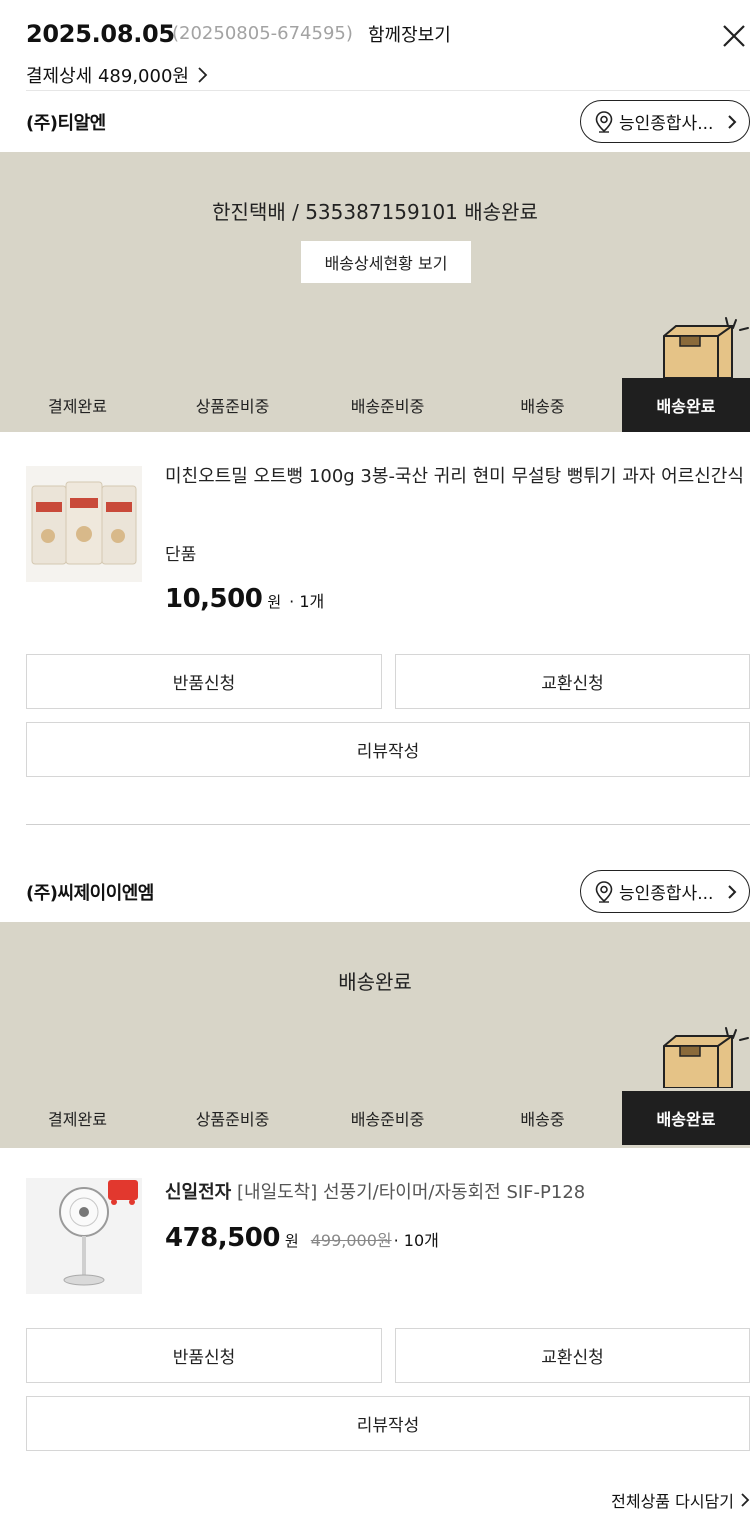 The image size is (750, 1534). I want to click on oat-snack-image, so click(84, 523).